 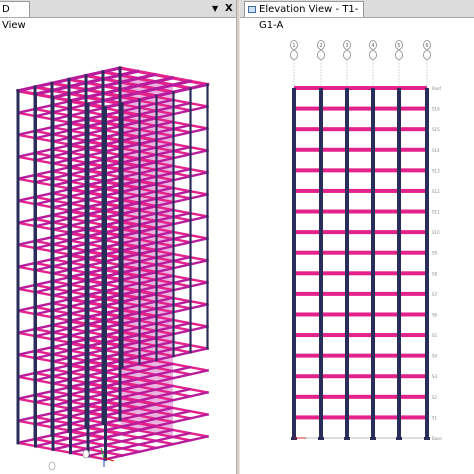 What do you see at coordinates (435, 314) in the screenshot?
I see `story-label: S6` at bounding box center [435, 314].